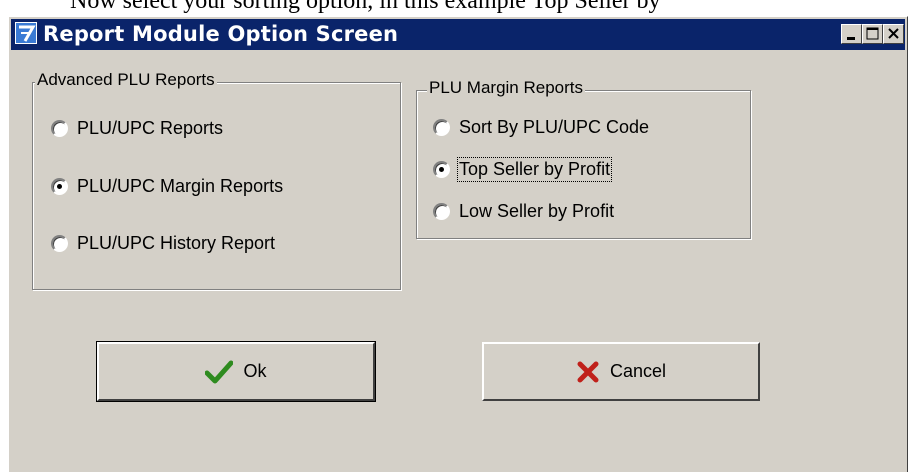  I want to click on ok-button-label: Ok, so click(255, 371).